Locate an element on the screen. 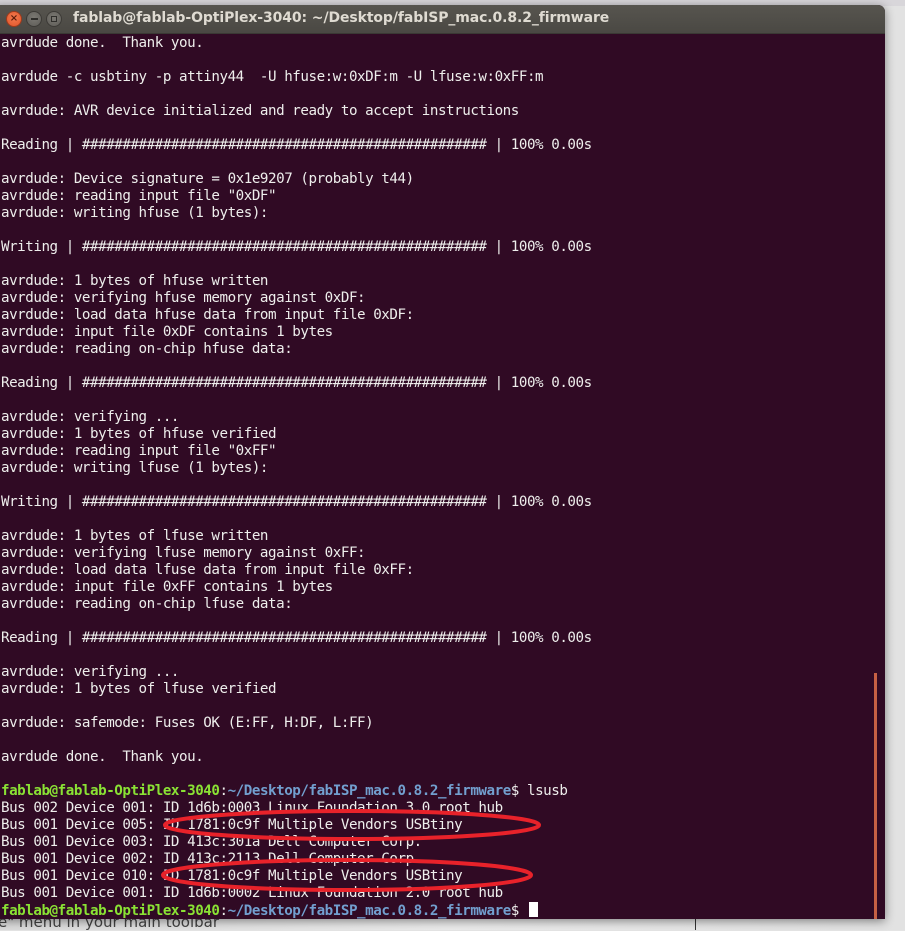  minimize-button is located at coordinates (34, 19).